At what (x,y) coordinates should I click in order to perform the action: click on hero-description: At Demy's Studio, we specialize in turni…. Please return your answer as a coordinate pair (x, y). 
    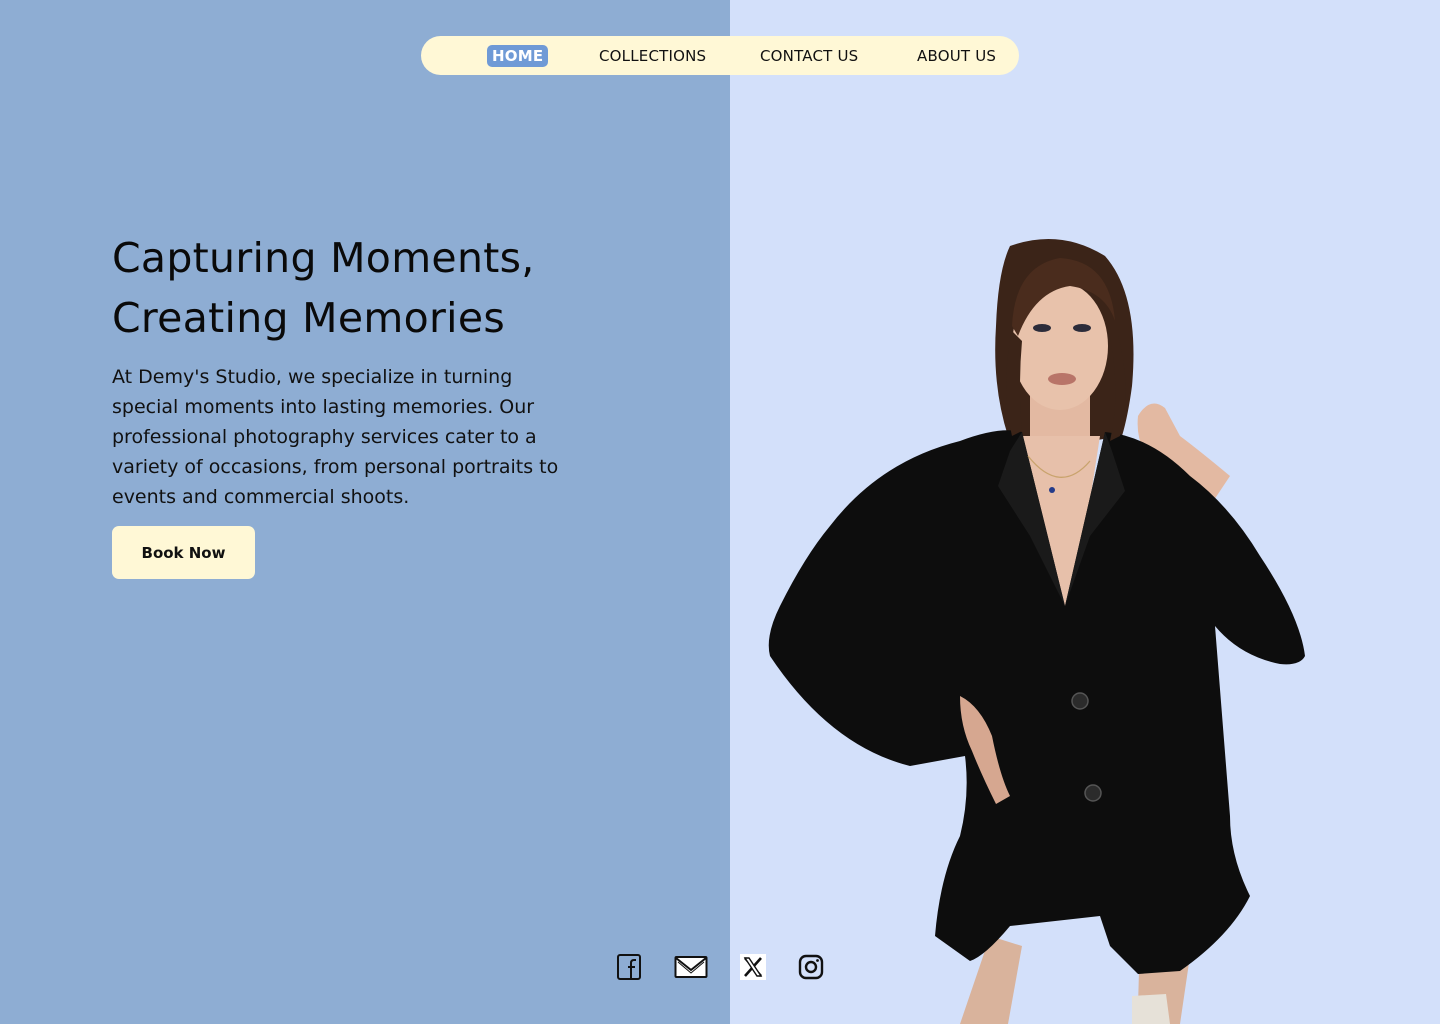
    Looking at the image, I should click on (335, 437).